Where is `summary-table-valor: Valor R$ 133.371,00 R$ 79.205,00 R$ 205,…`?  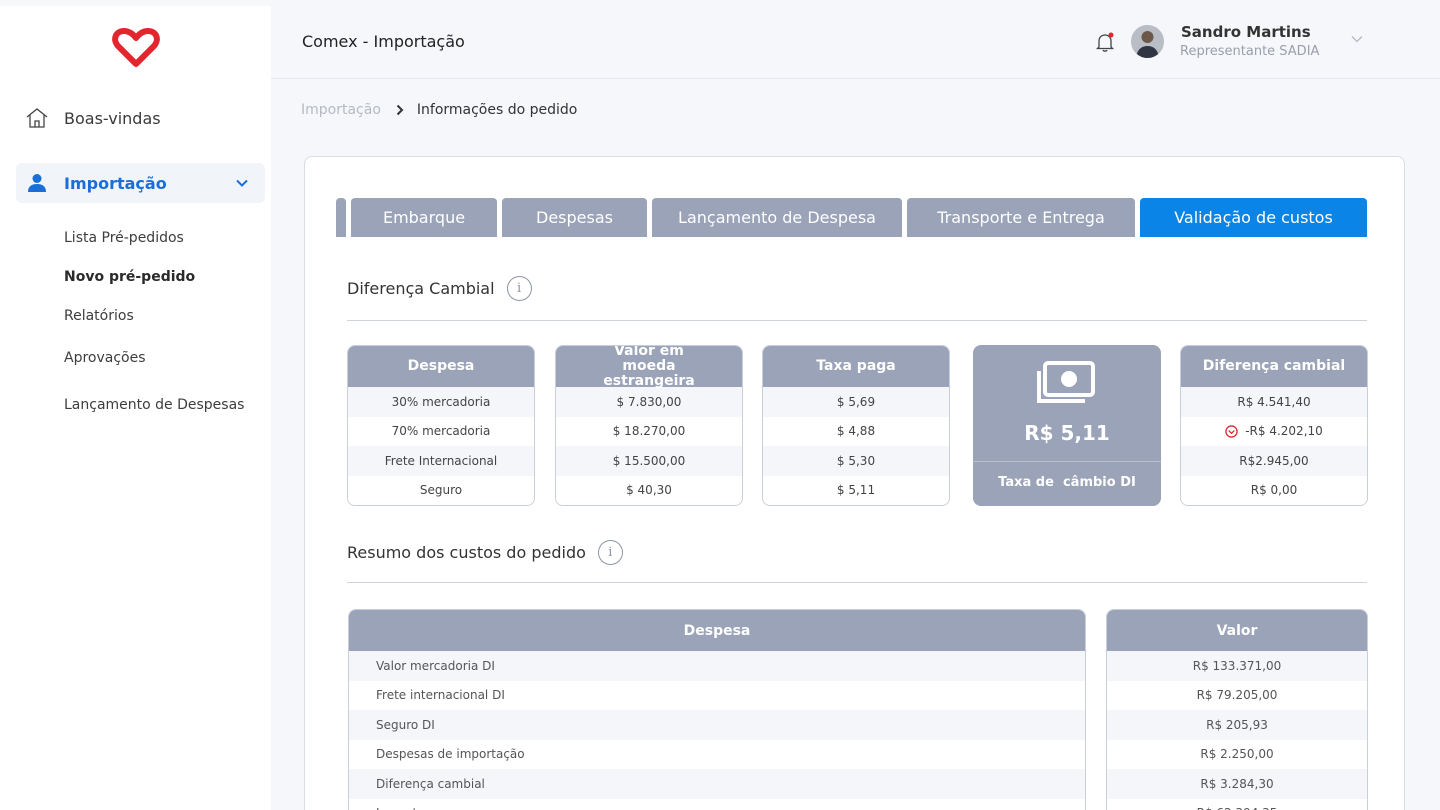
summary-table-valor: Valor R$ 133.371,00 R$ 79.205,00 R$ 205,… is located at coordinates (1237, 709).